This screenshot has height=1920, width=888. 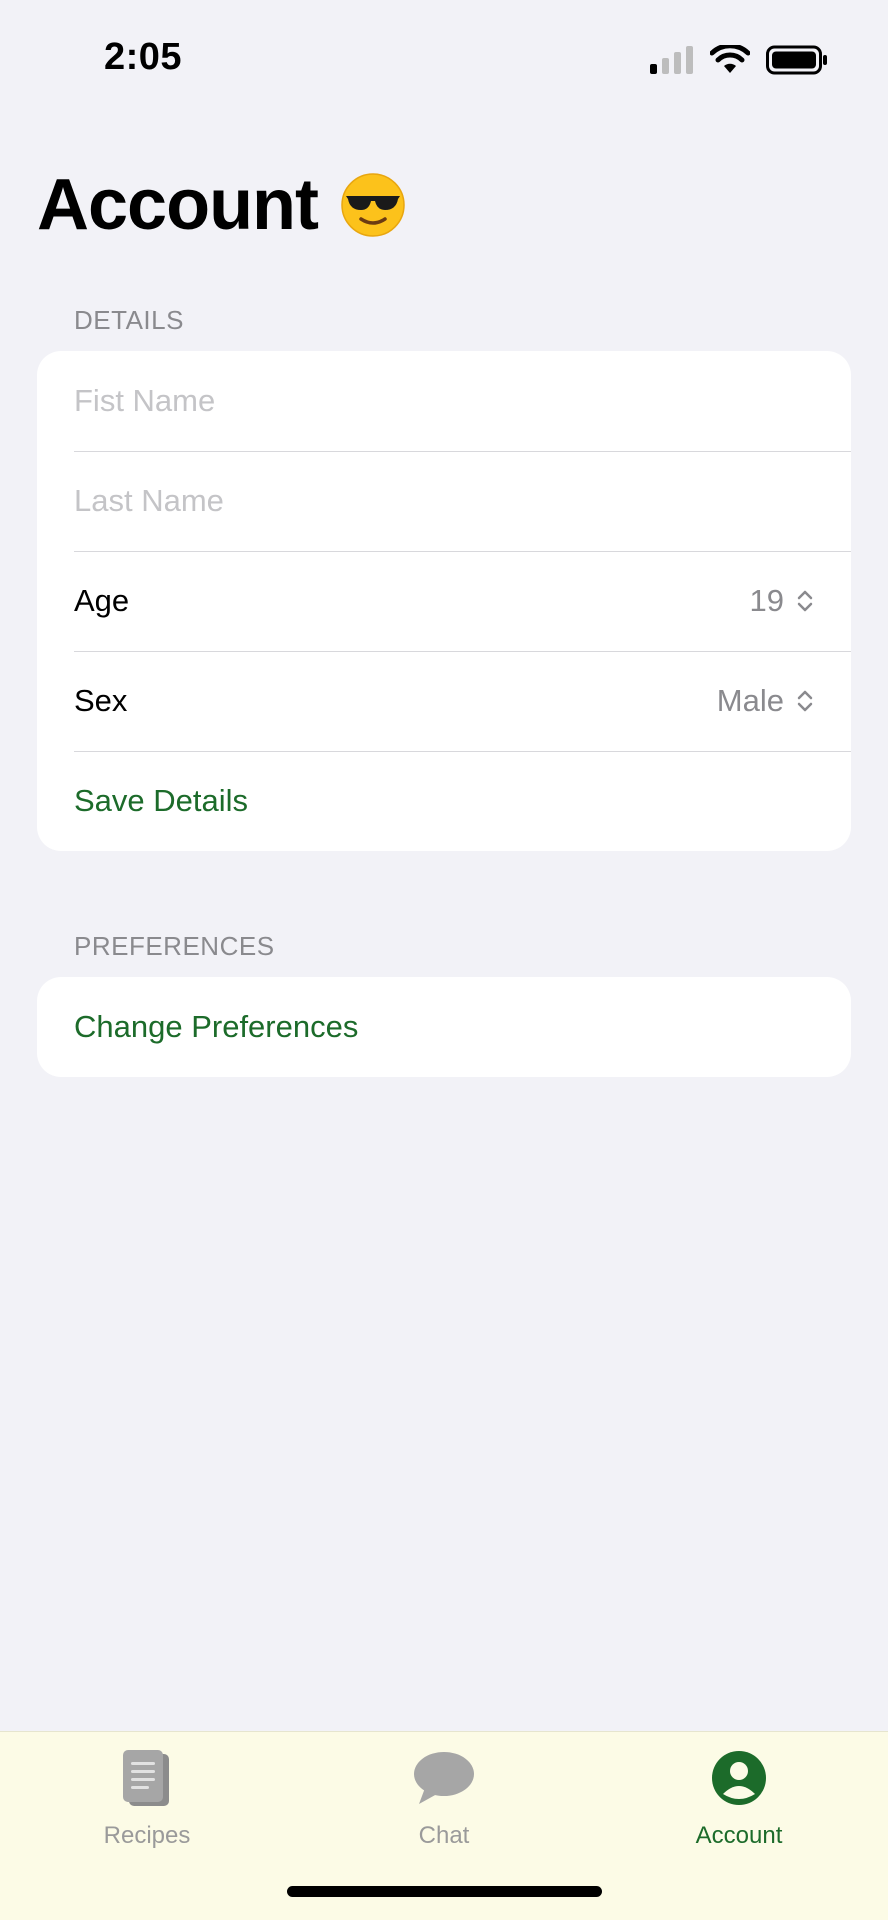 I want to click on status-bar: 2:05, so click(x=444, y=60).